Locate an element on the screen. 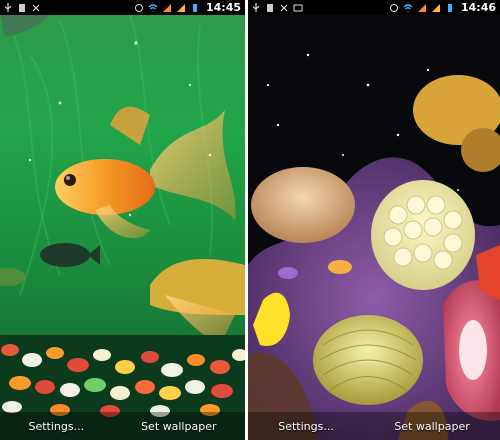  orange-fish is located at coordinates (340, 267).